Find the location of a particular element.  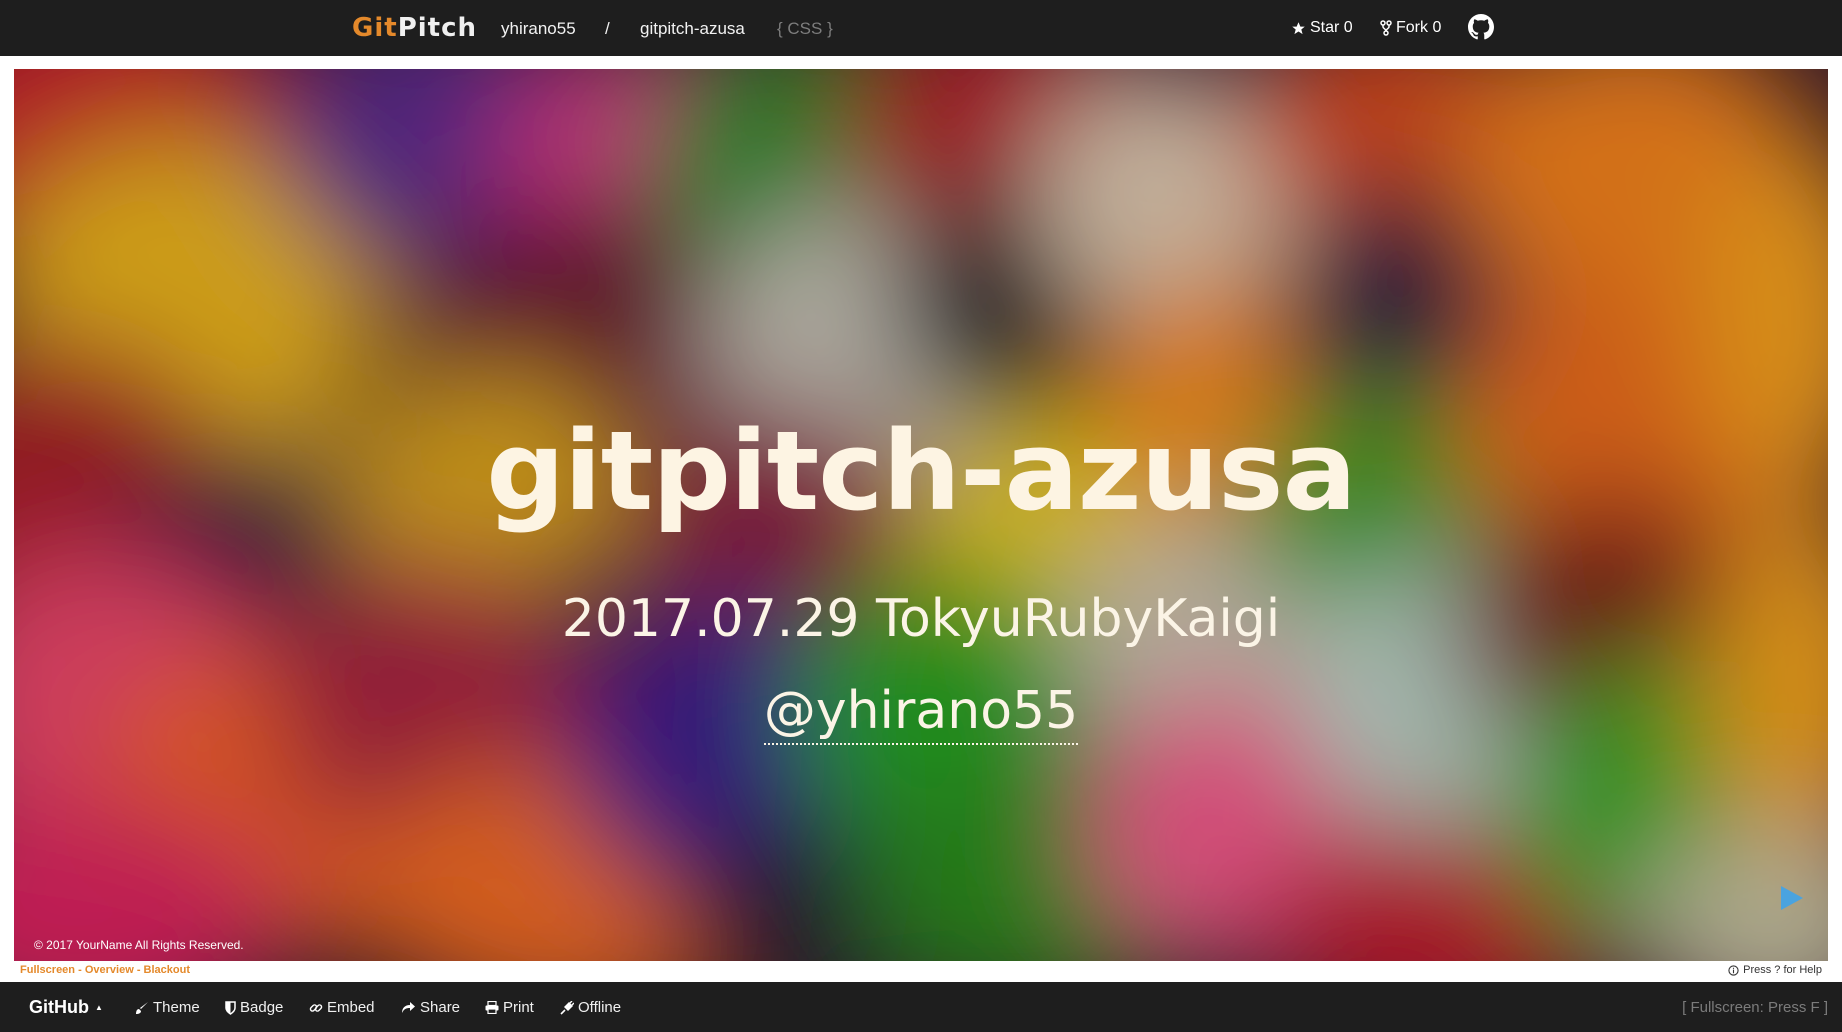

fork-button: Fork 0 is located at coordinates (1410, 28).